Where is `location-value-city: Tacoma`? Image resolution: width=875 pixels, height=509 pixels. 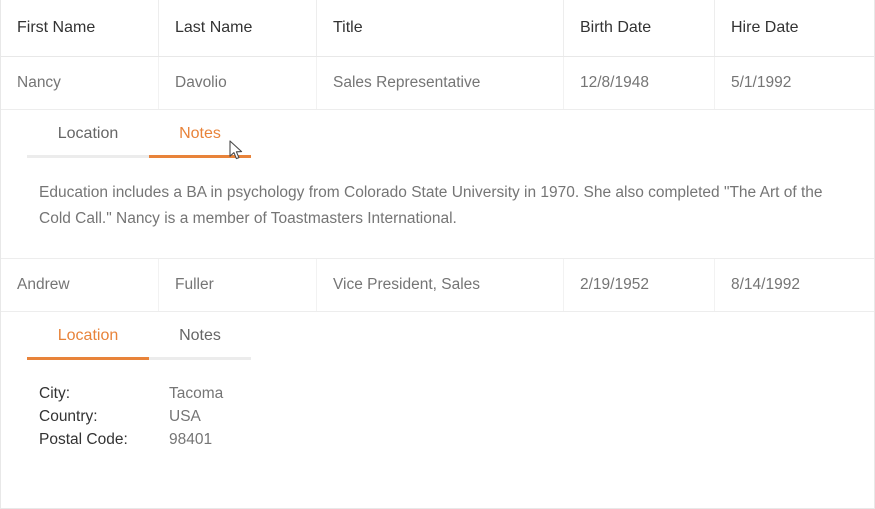
location-value-city: Tacoma is located at coordinates (196, 393).